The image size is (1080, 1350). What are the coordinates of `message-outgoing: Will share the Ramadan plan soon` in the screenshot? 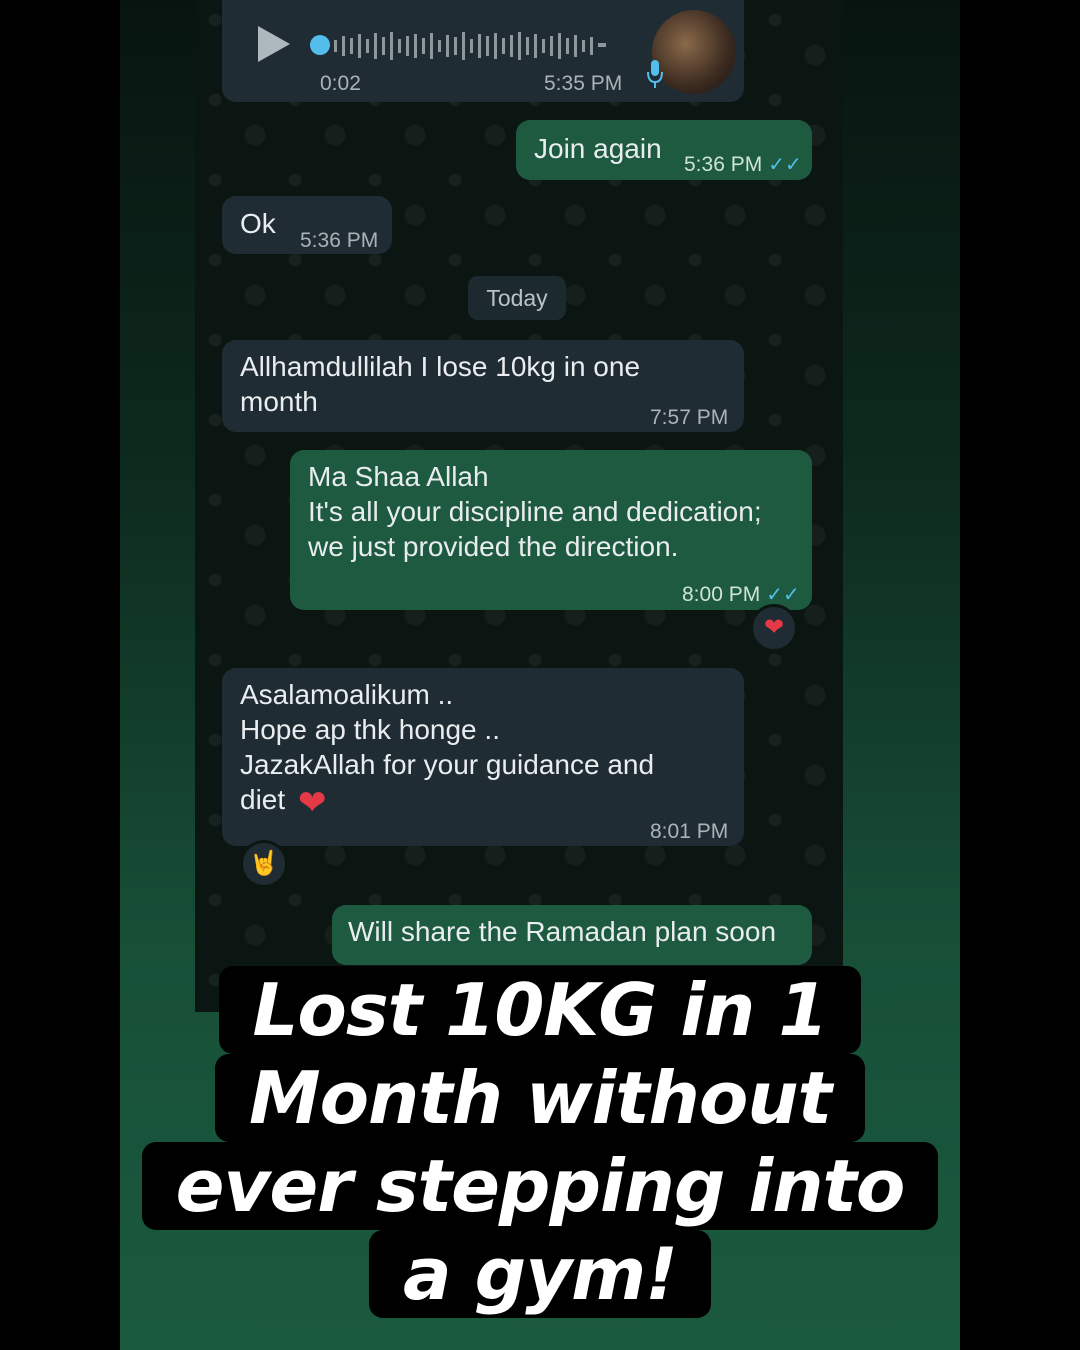 It's located at (572, 935).